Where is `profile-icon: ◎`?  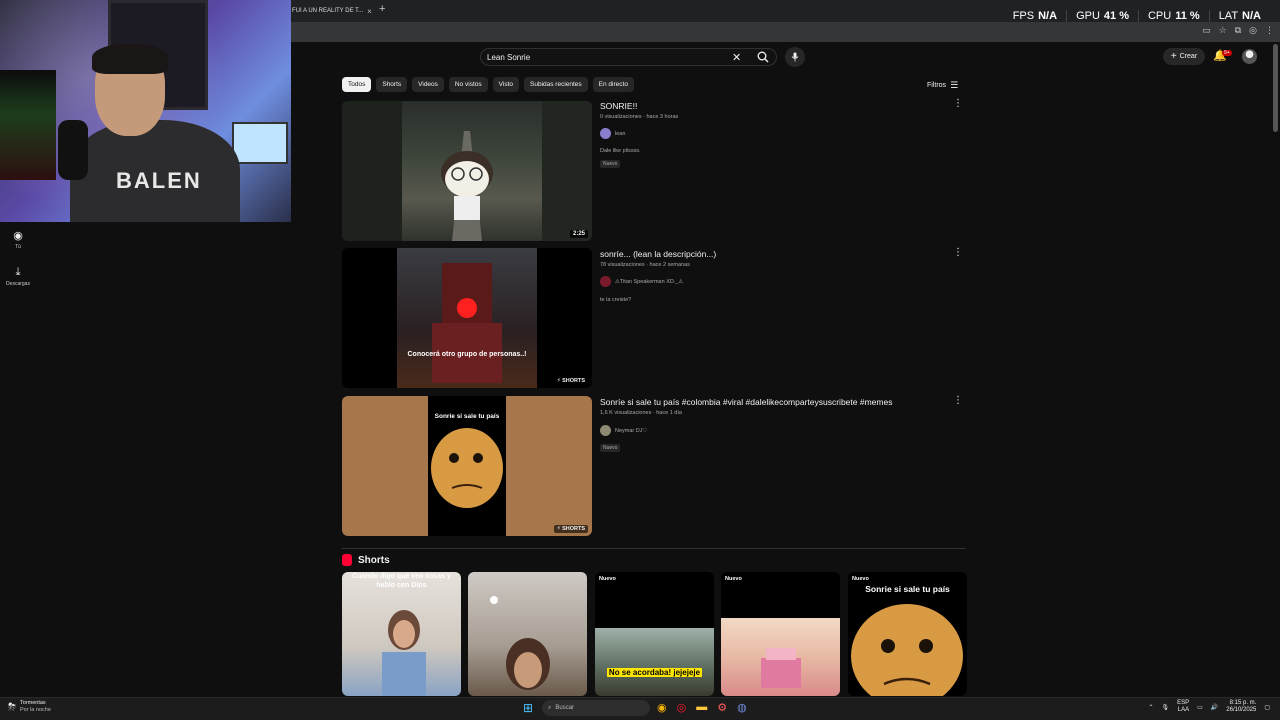 profile-icon: ◎ is located at coordinates (1253, 30).